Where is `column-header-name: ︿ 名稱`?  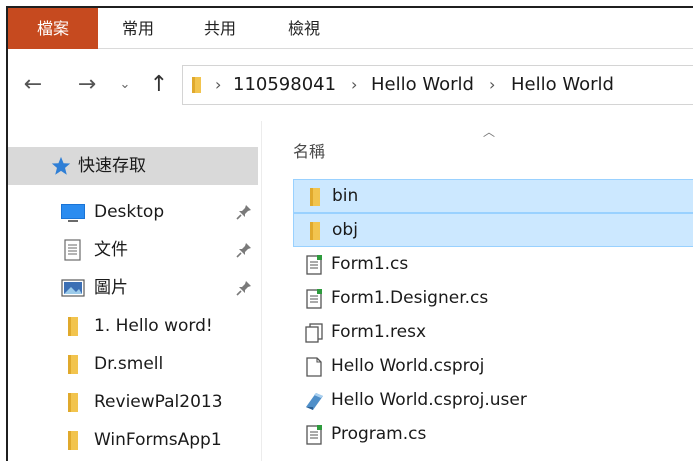
column-header-name: ︿ 名稱 is located at coordinates (493, 146).